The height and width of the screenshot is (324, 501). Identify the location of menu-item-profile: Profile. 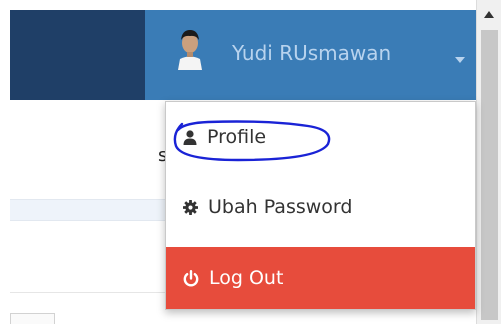
(320, 137).